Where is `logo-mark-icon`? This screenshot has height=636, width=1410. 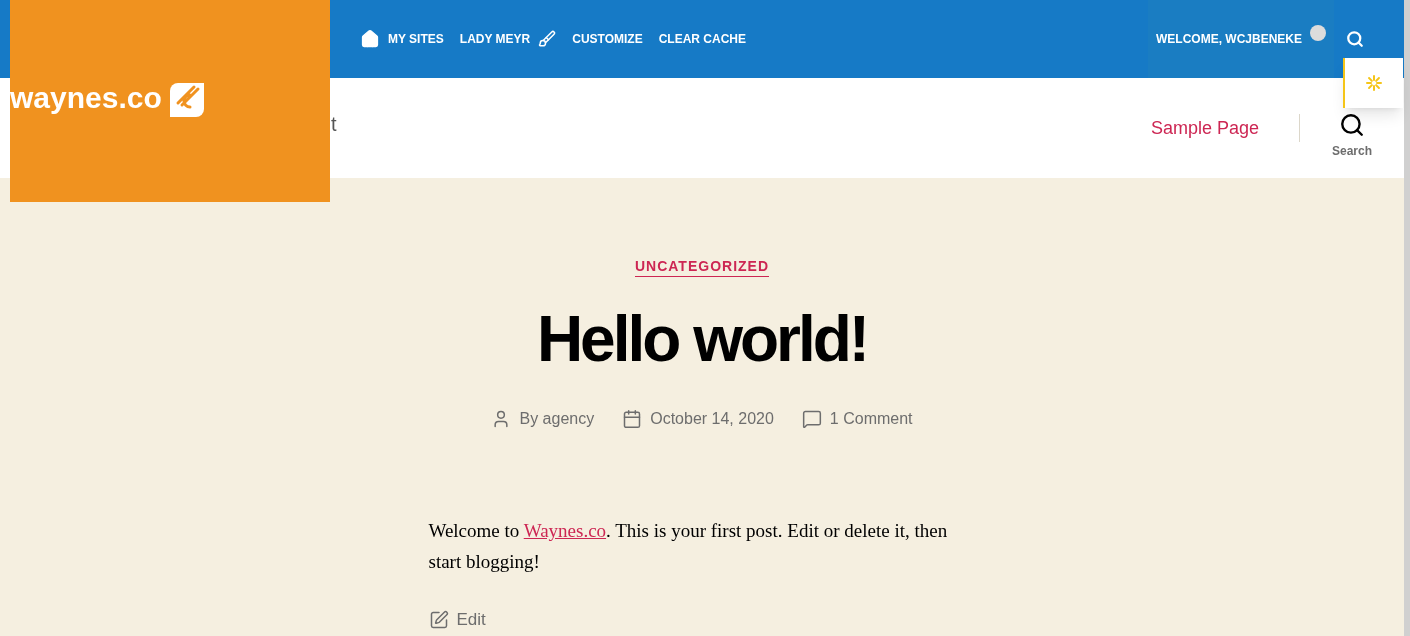 logo-mark-icon is located at coordinates (186, 100).